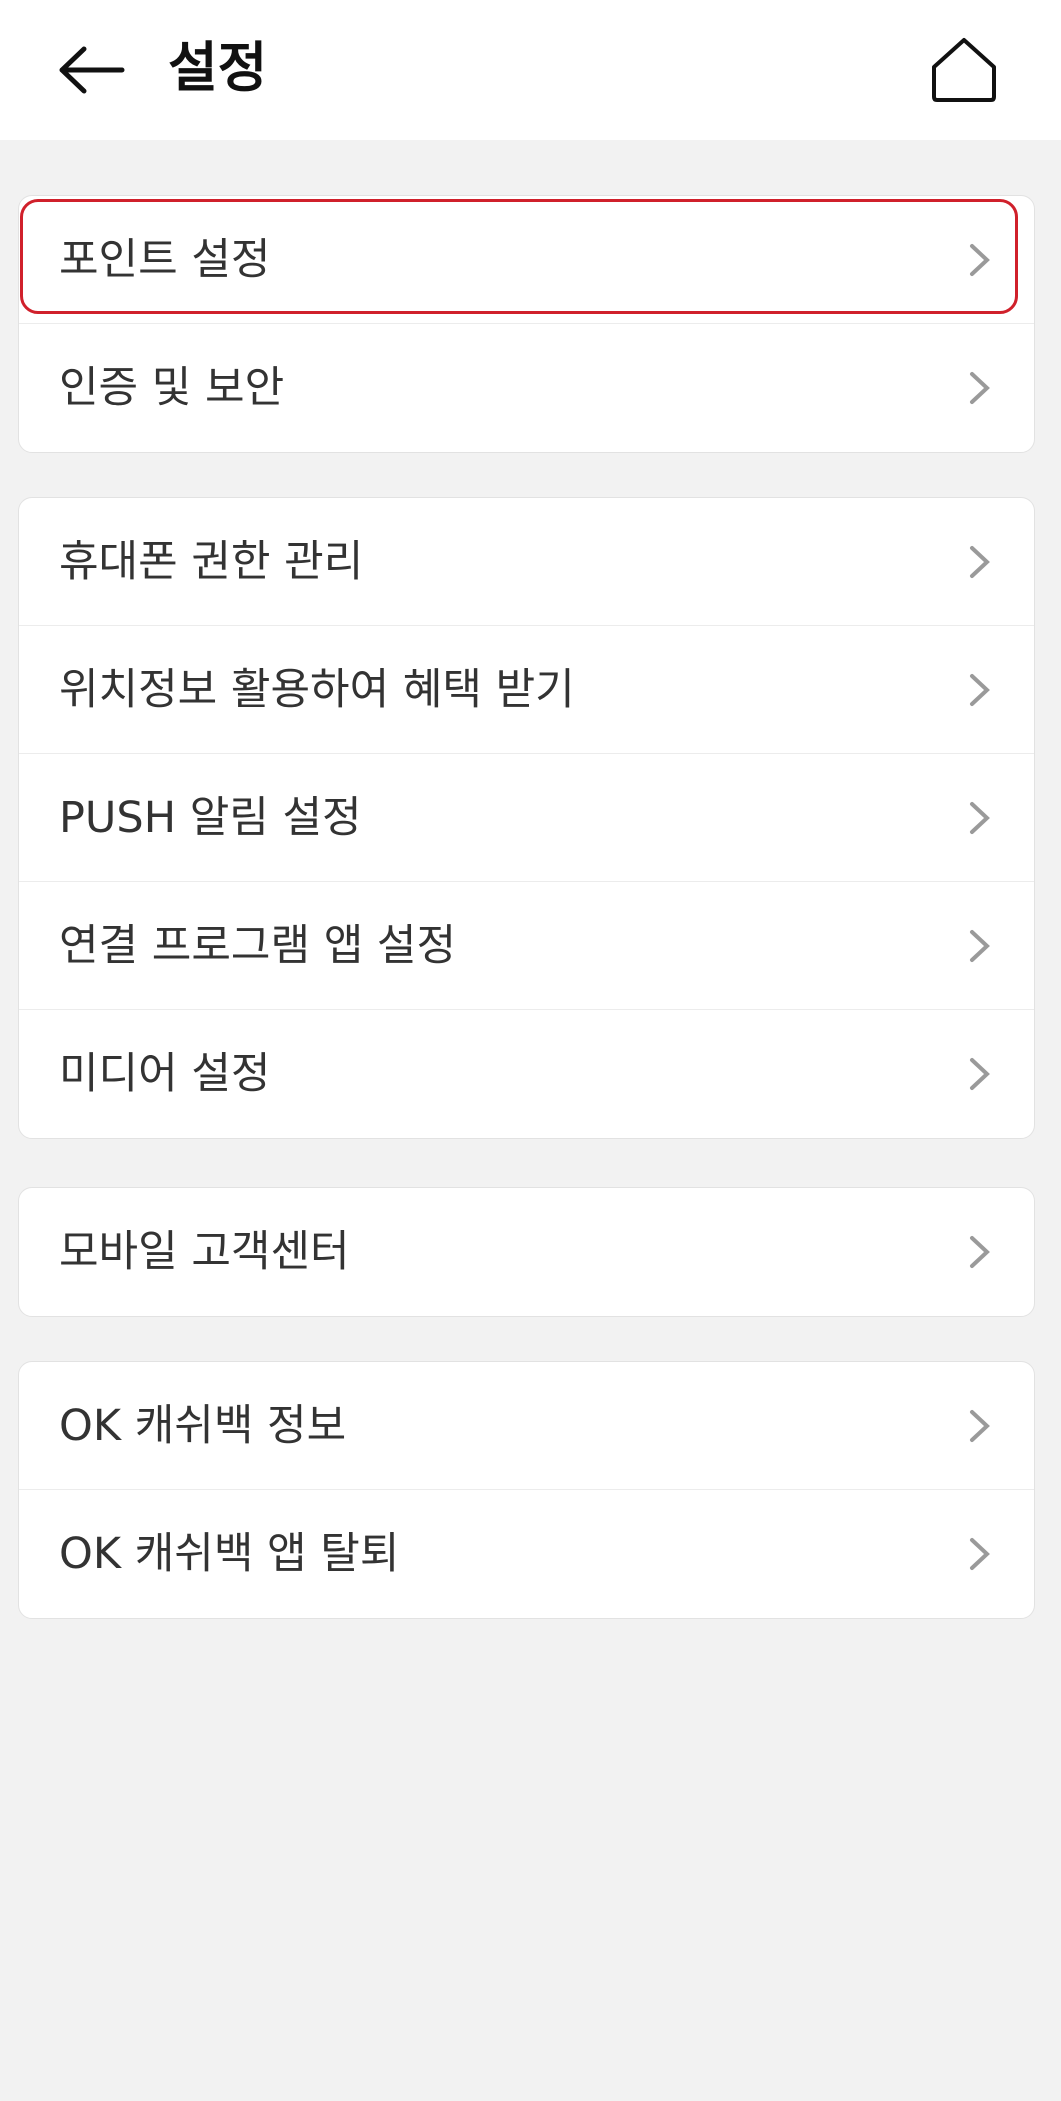  Describe the element at coordinates (526, 946) in the screenshot. I see `settings-item-linked-apps: 연결 프로그램 앱 설정` at that location.